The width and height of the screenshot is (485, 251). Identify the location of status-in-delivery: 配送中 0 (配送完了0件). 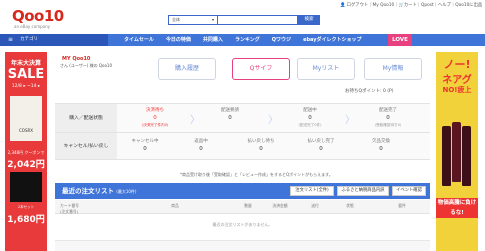
(310, 117).